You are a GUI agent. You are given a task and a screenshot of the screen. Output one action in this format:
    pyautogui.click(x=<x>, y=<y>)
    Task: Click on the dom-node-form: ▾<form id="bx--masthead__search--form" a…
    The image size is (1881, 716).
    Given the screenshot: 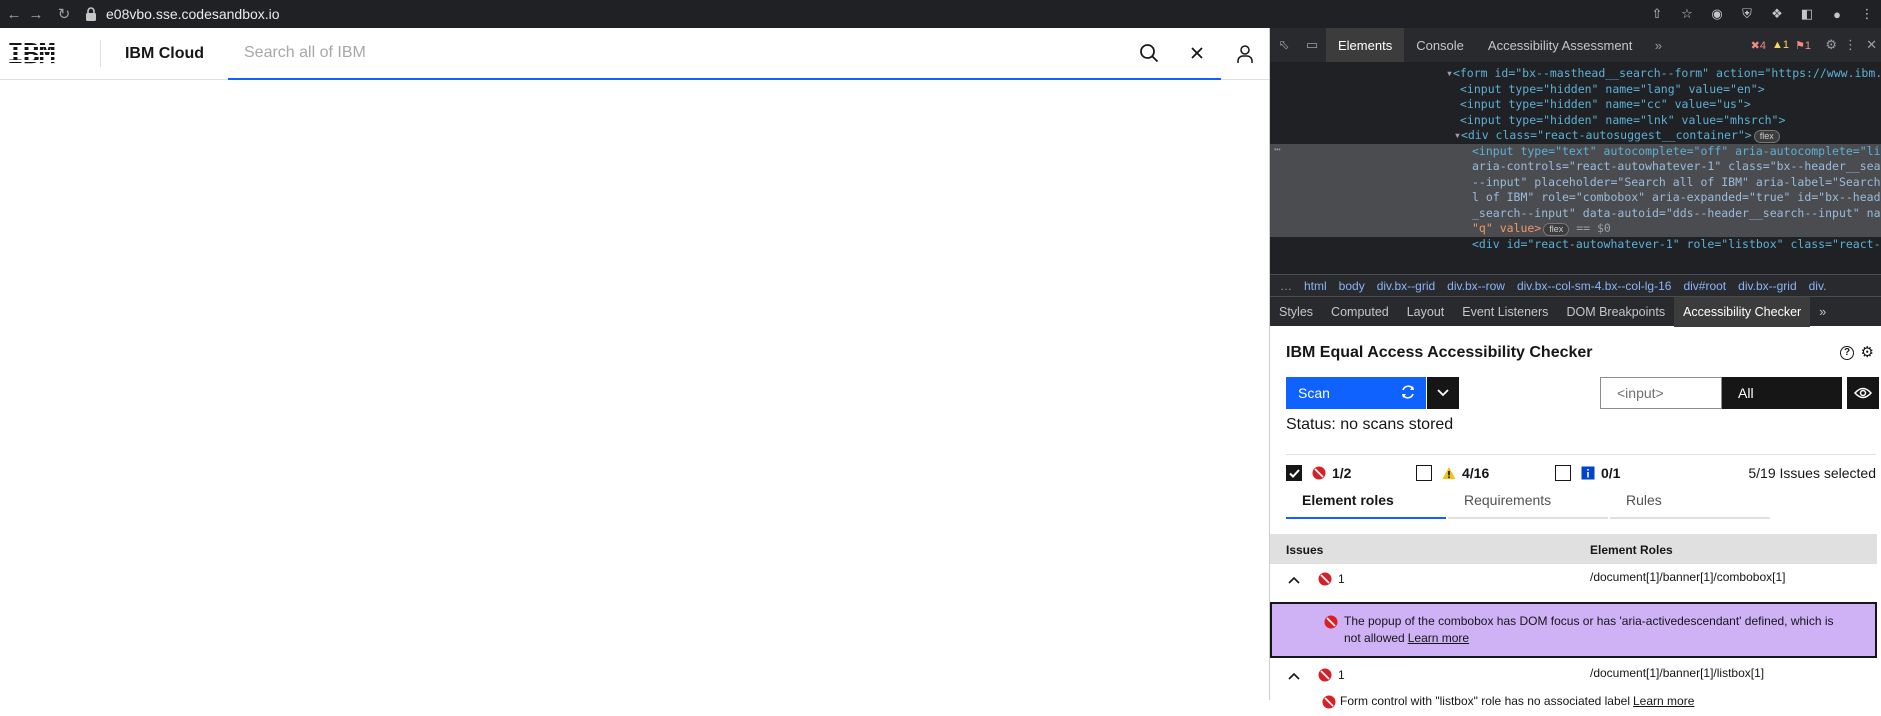 What is the action you would take?
    pyautogui.click(x=1575, y=74)
    